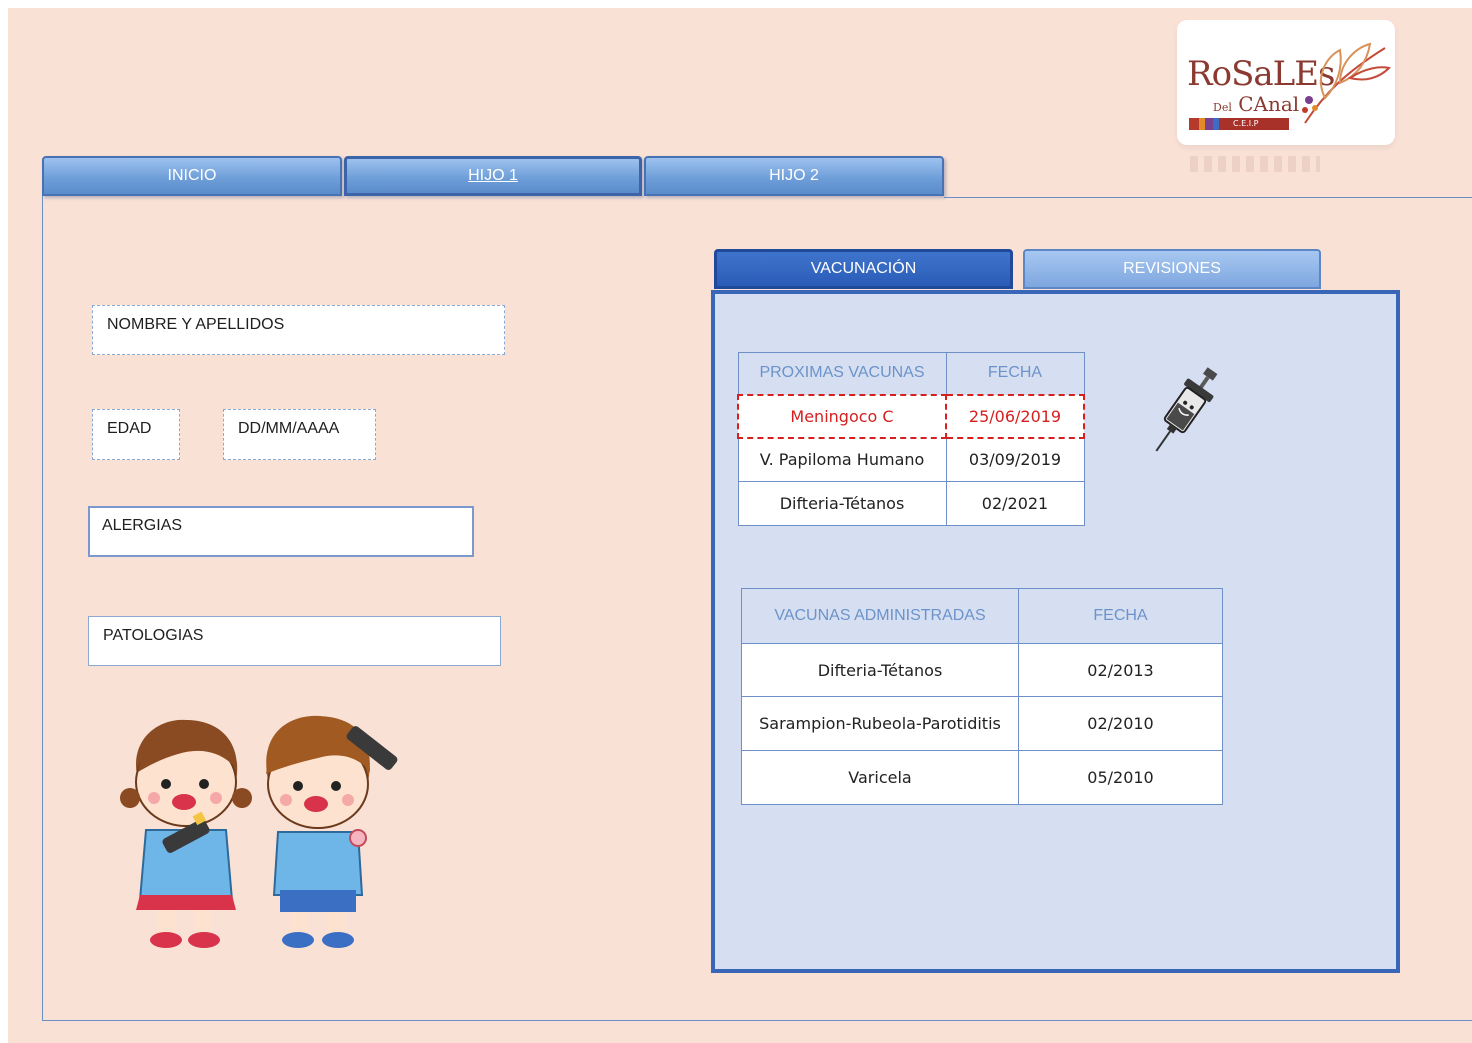  Describe the element at coordinates (1208, 197) in the screenshot. I see `content-frame-top` at that location.